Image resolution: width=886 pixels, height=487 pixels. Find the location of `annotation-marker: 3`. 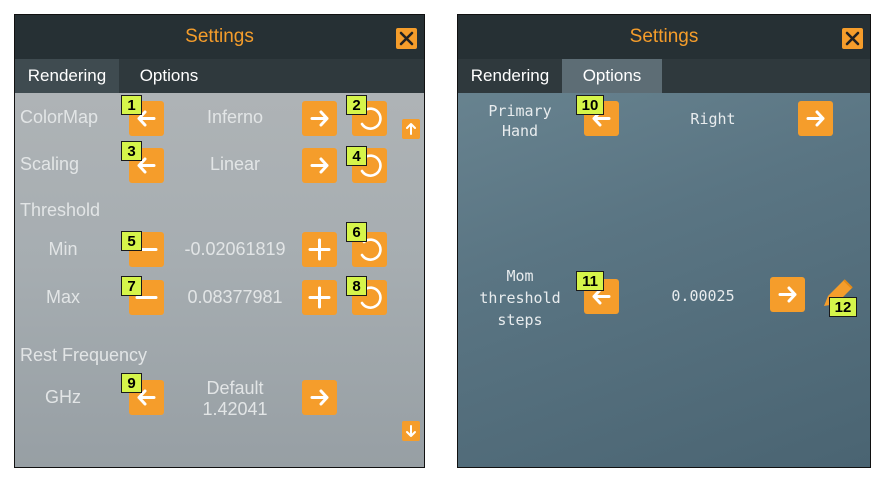

annotation-marker: 3 is located at coordinates (131, 151).